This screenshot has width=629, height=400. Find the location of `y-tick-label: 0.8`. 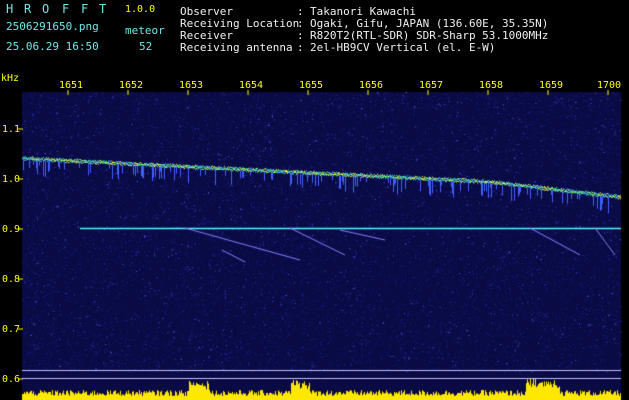

y-tick-label: 0.8 is located at coordinates (11, 279).